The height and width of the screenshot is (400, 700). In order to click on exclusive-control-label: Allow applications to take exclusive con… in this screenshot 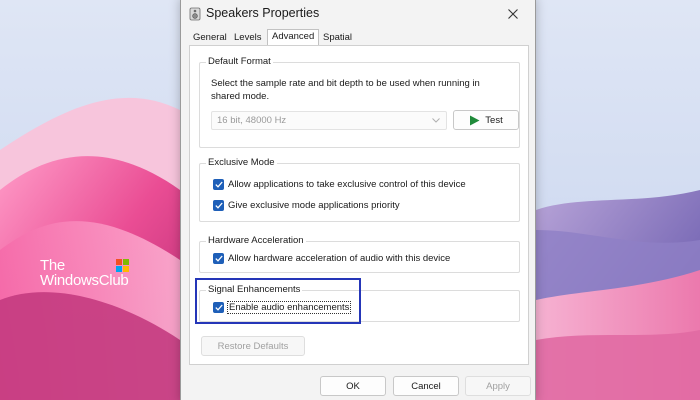, I will do `click(347, 184)`.